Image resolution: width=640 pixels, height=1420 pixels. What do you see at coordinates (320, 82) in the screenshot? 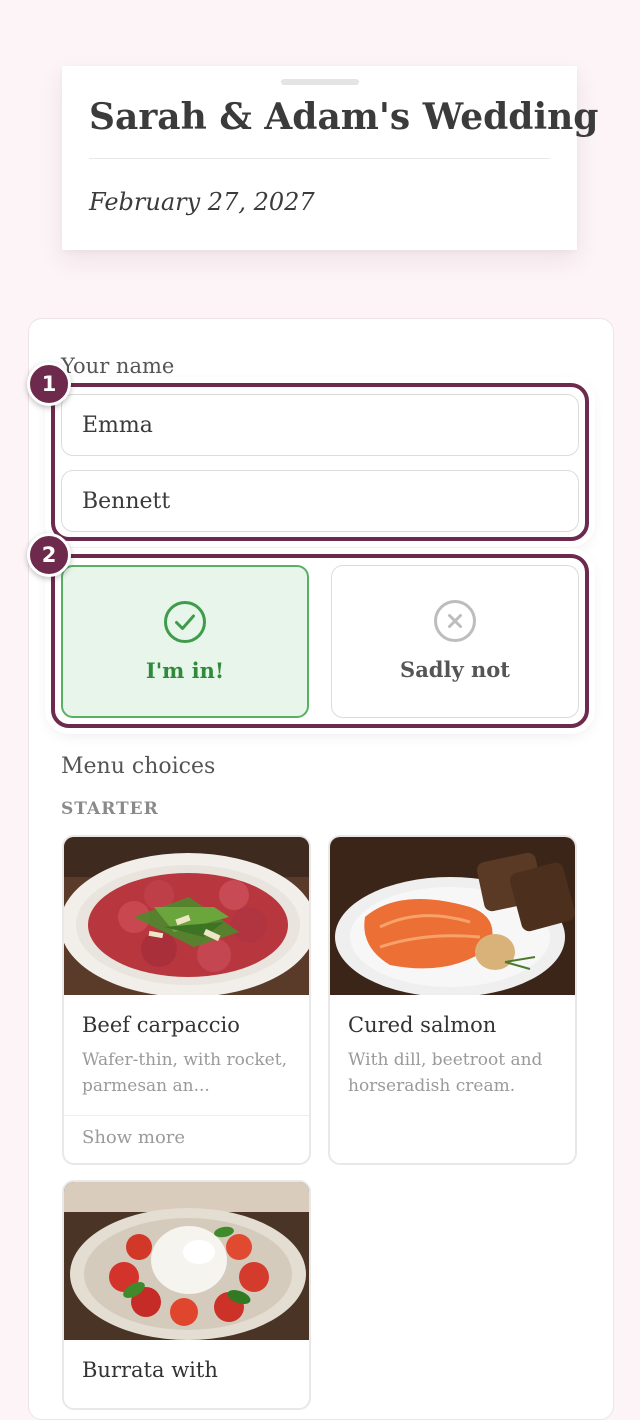
I see `drag-handle` at bounding box center [320, 82].